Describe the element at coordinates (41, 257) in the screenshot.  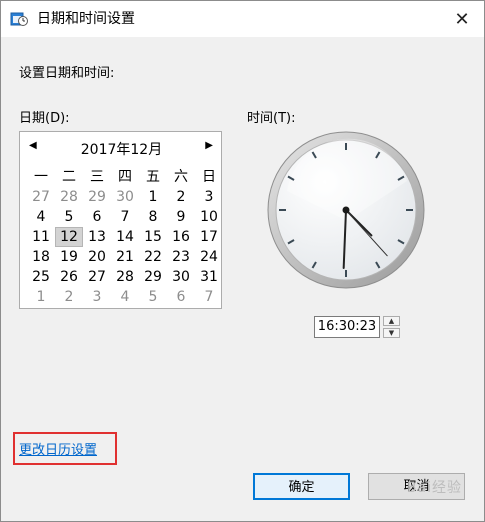
I see `day-cell: 18` at that location.